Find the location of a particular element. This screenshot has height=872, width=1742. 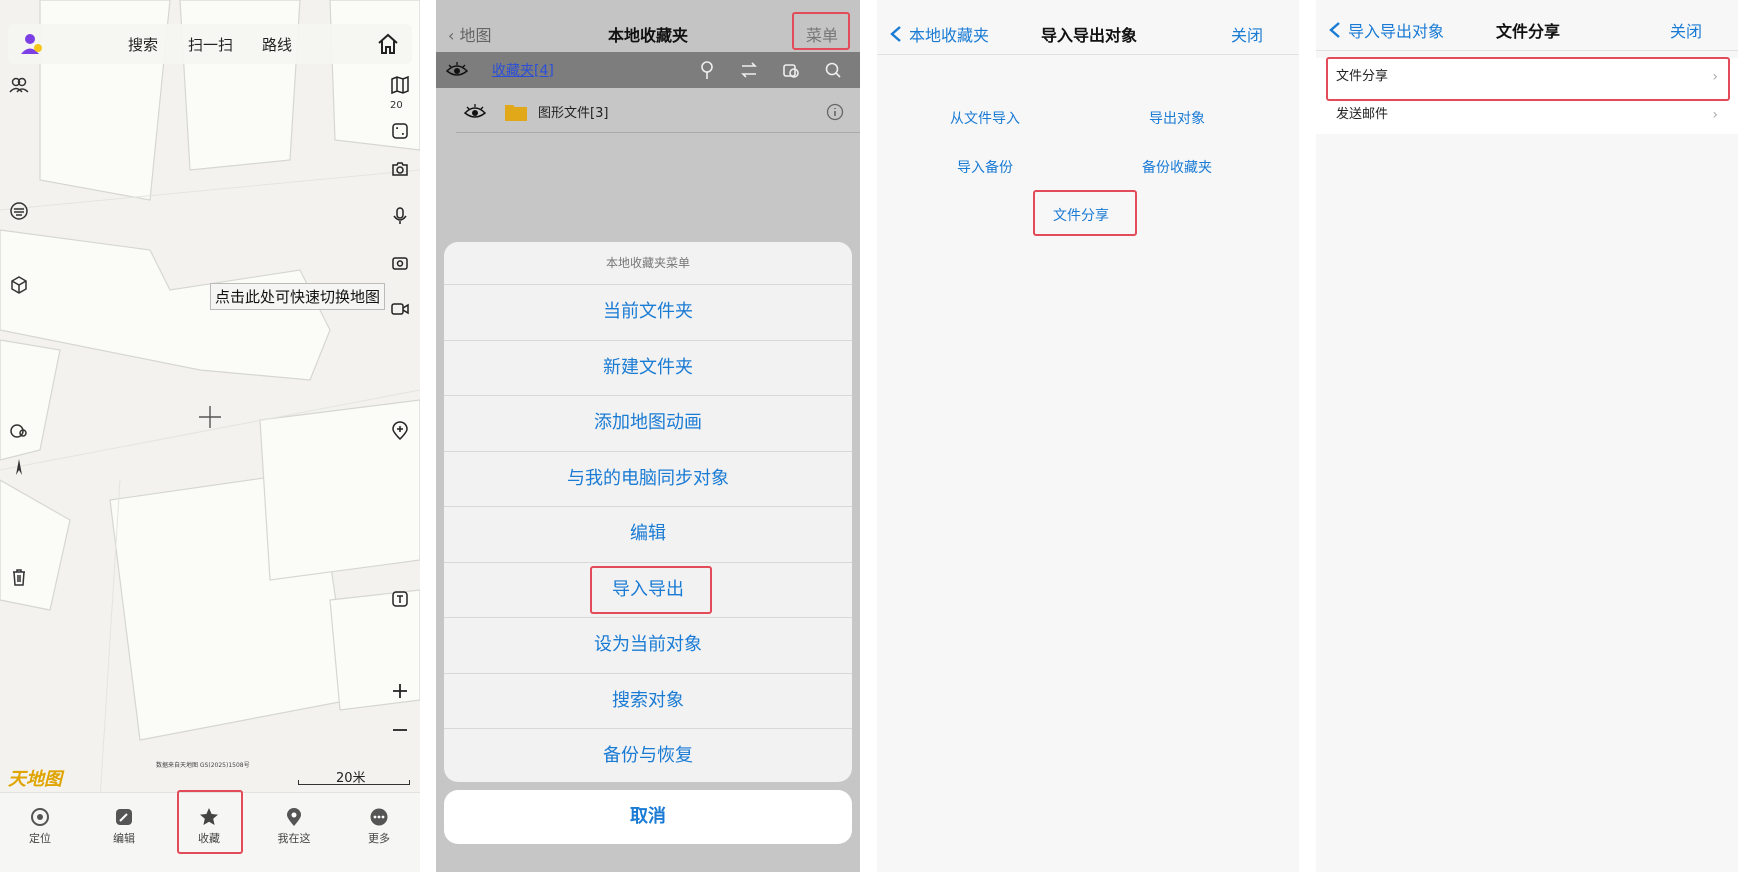

import-from-file-button: 从文件导入 is located at coordinates (985, 118).